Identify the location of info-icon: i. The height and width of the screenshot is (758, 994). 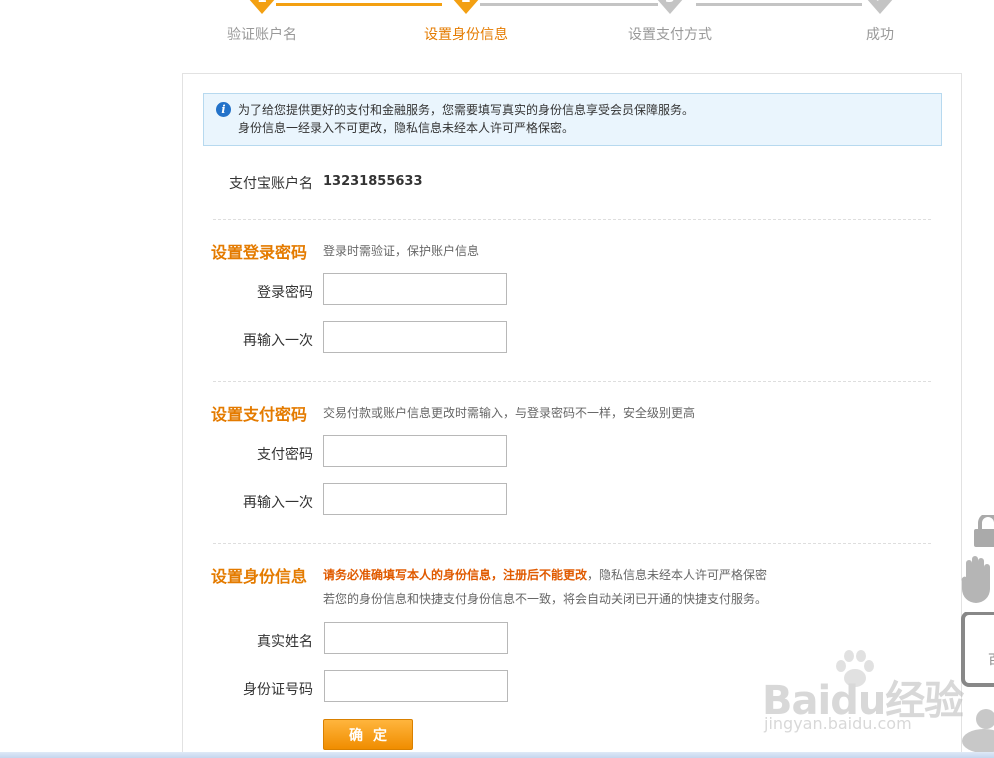
(223, 109).